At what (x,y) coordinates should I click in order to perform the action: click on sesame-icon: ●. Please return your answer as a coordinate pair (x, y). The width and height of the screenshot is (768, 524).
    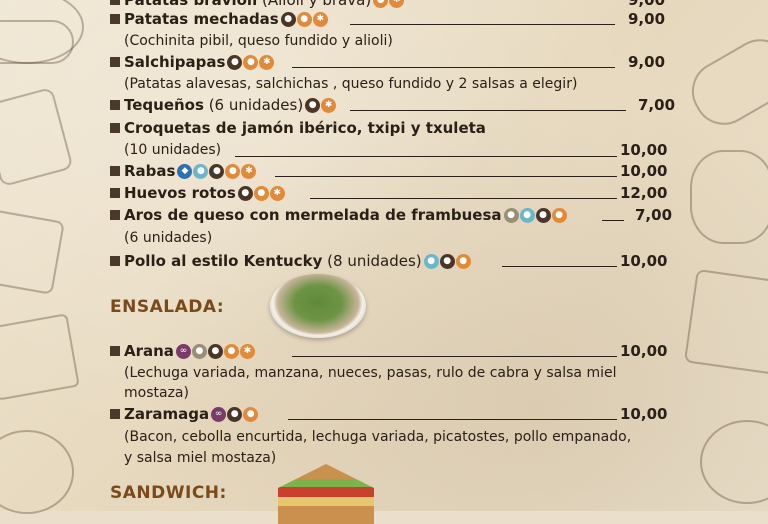
    Looking at the image, I should click on (511, 215).